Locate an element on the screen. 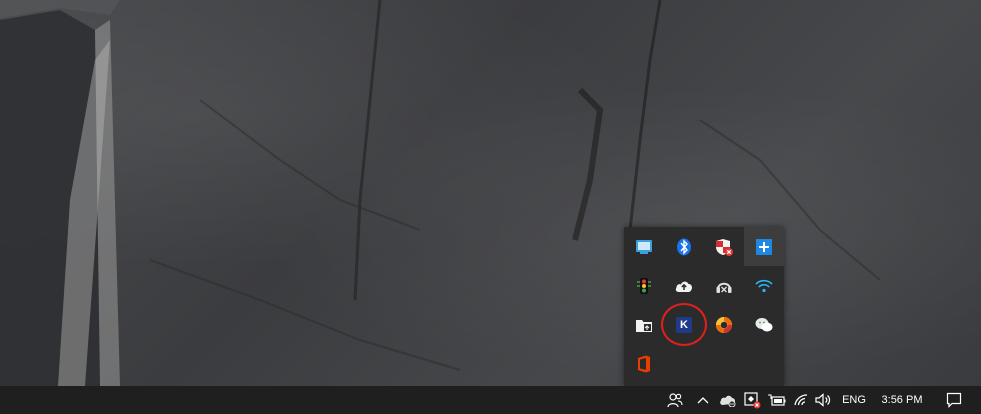 This screenshot has width=981, height=414. k-app-tray-item: K is located at coordinates (684, 324).